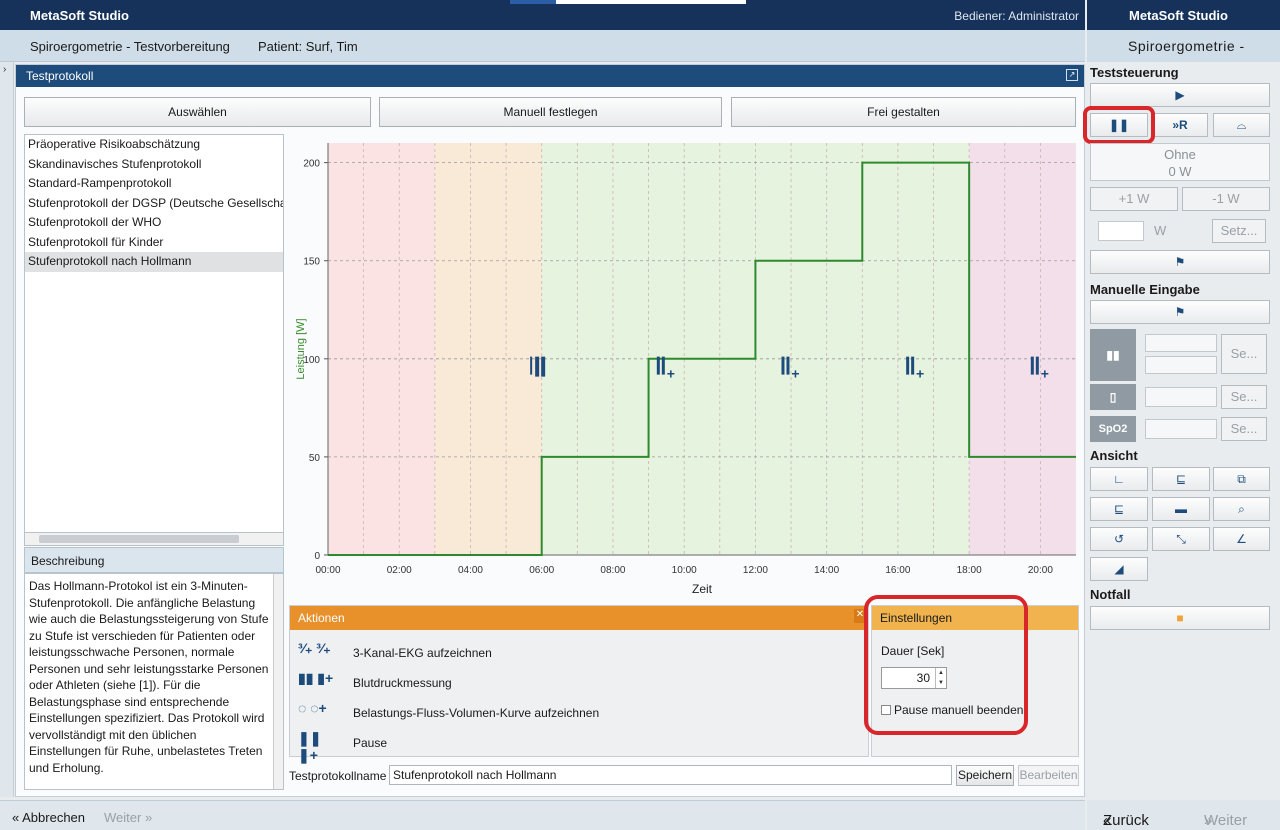 The width and height of the screenshot is (1280, 830). I want to click on list-item: Stufenprotokoll für Kinder, so click(154, 243).